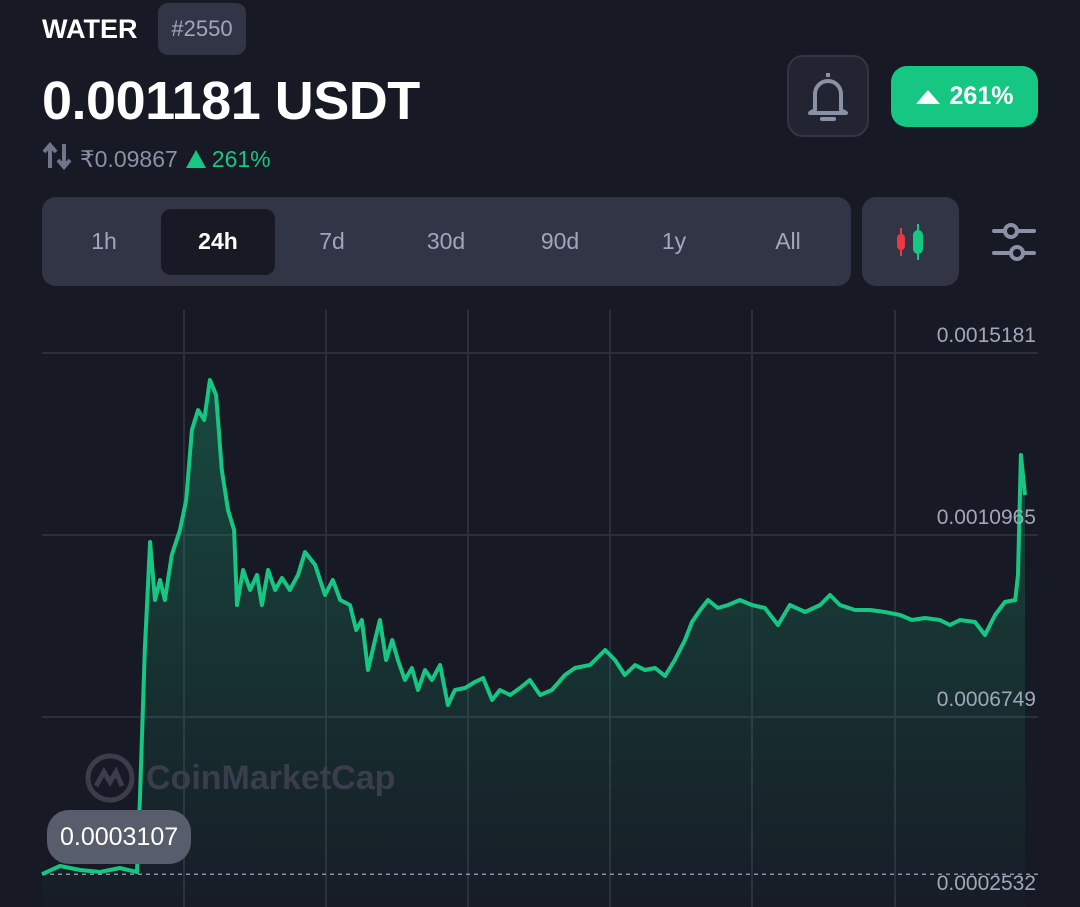 This screenshot has width=1080, height=907. I want to click on y-tick-label: 0.0015181, so click(986, 335).